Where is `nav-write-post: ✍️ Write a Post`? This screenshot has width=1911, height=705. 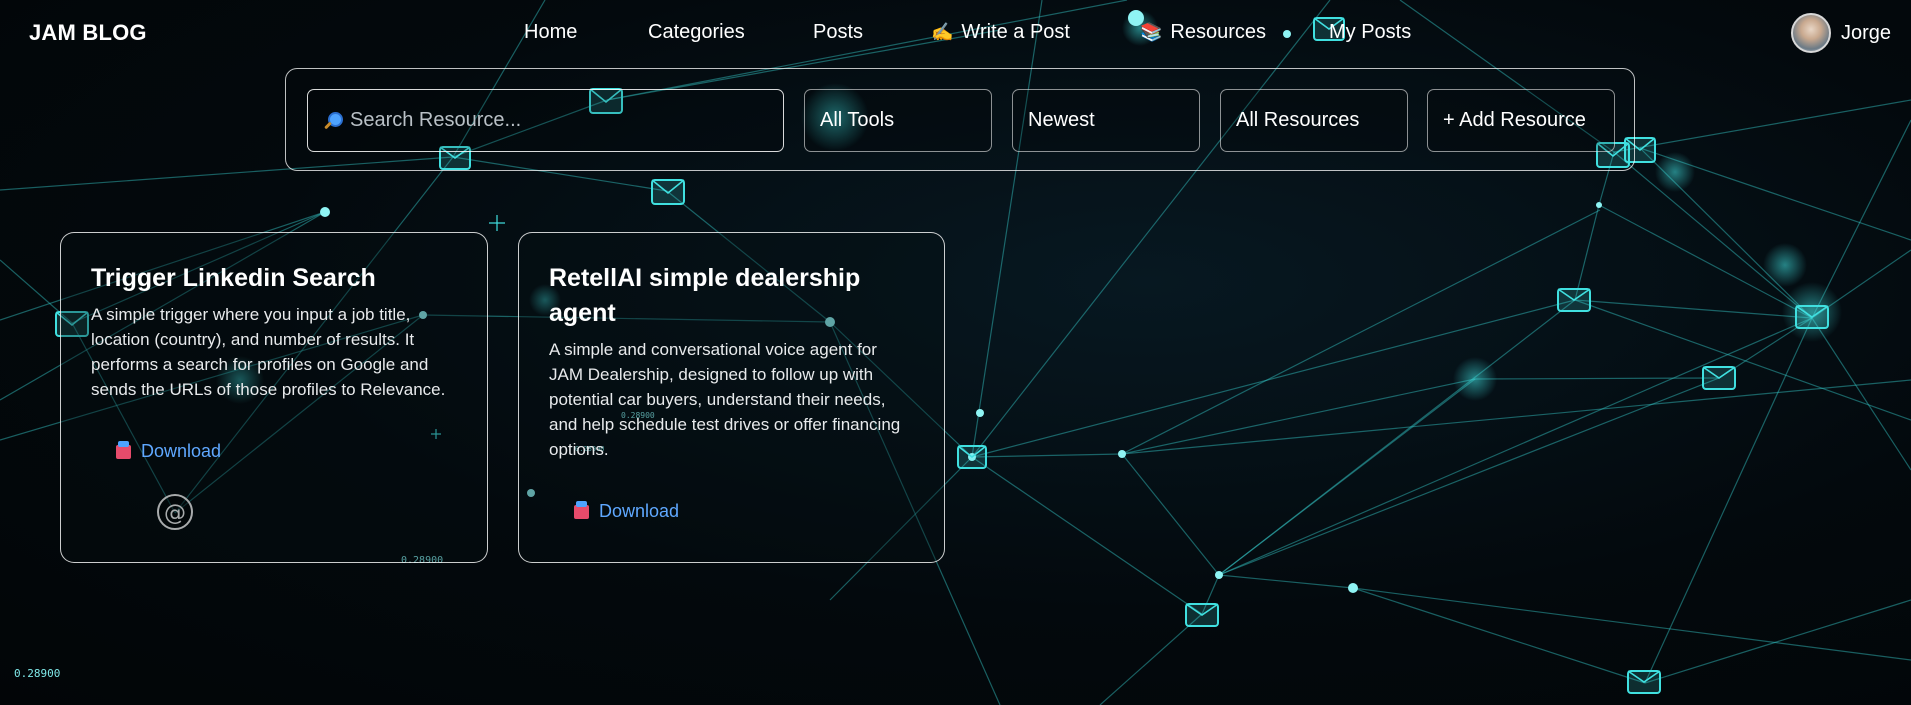
nav-write-post: ✍️ Write a Post is located at coordinates (1000, 32).